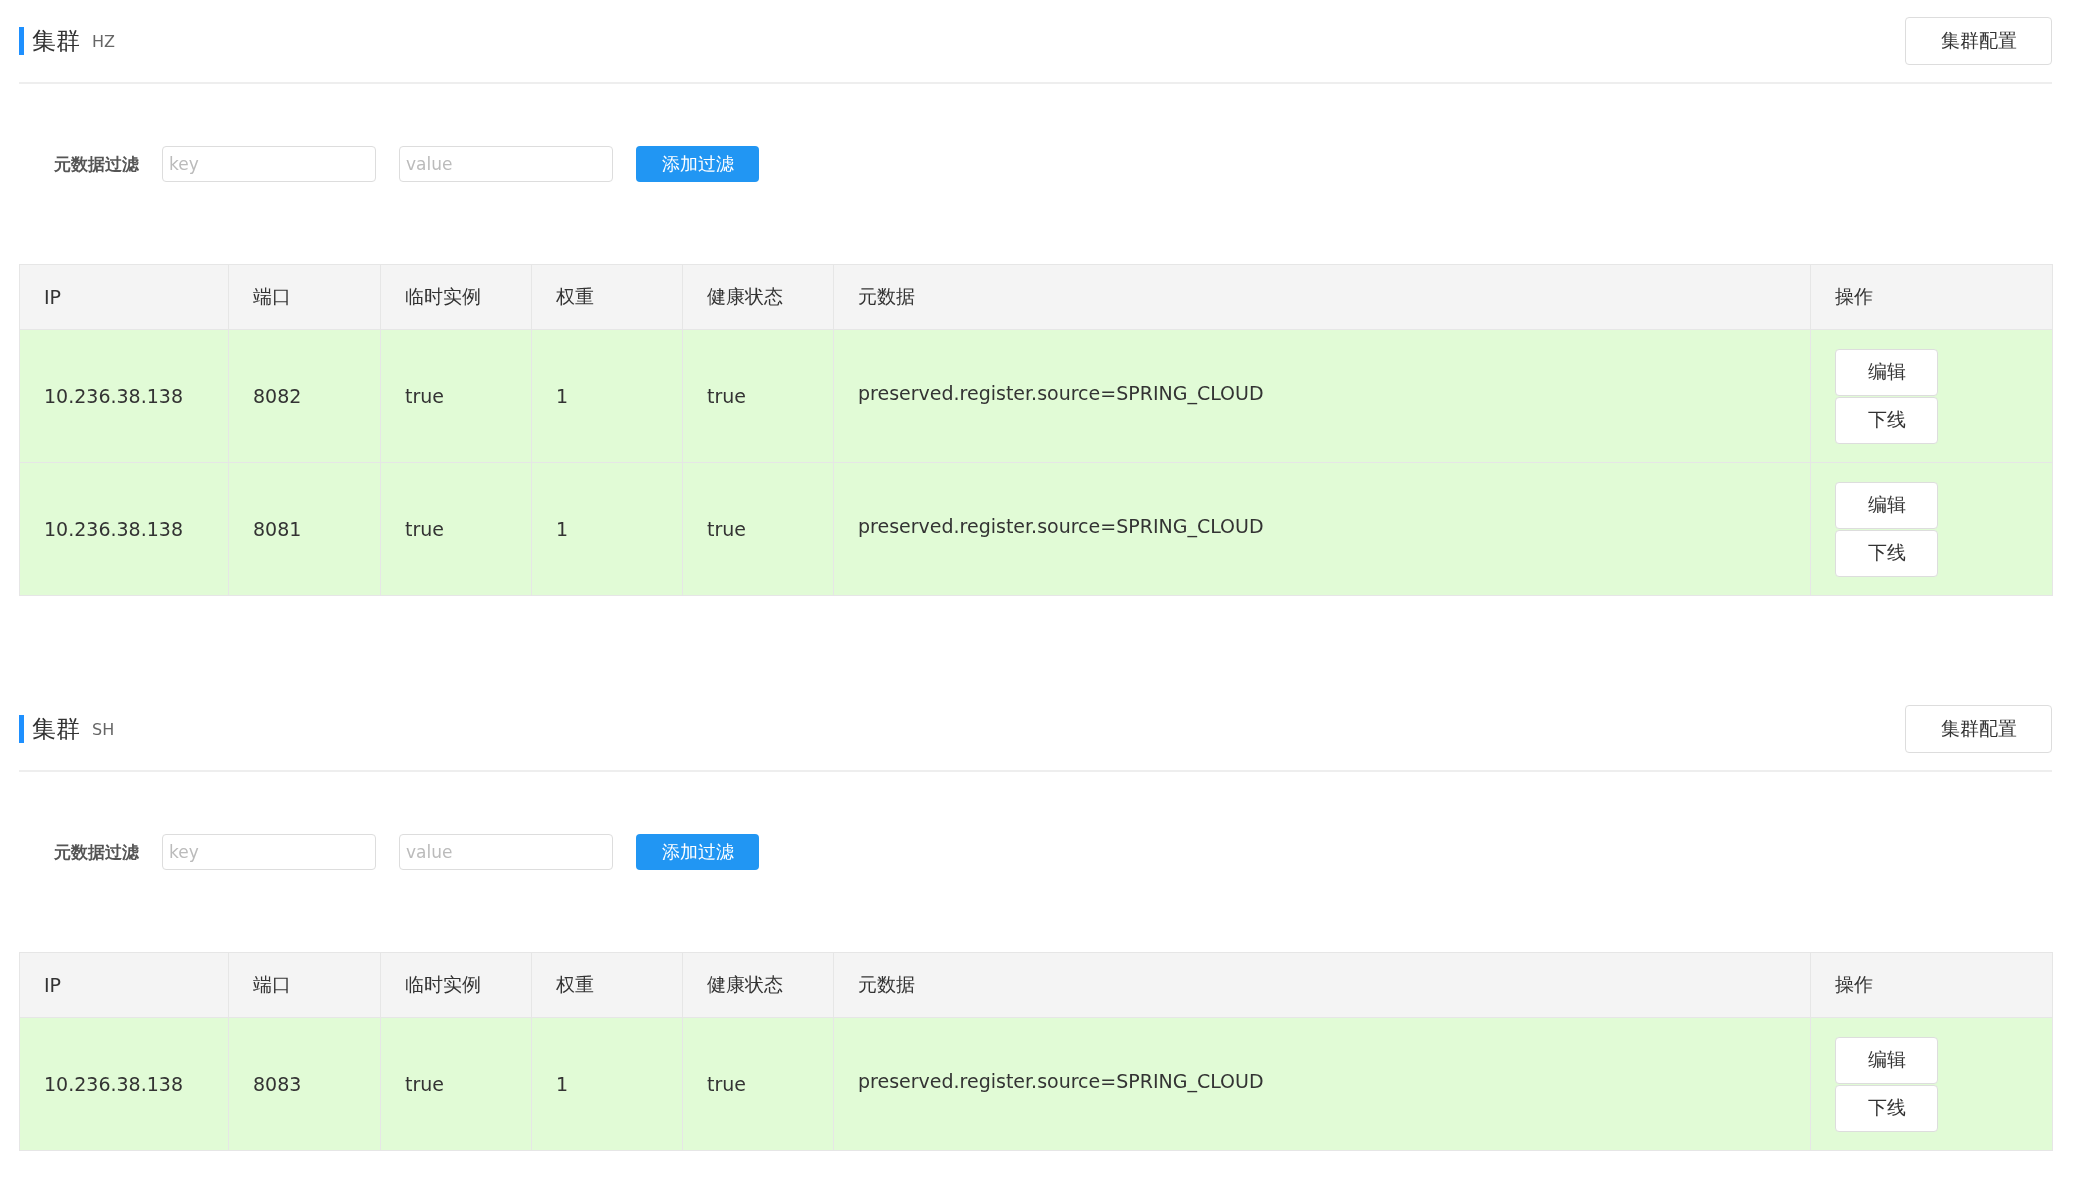 The width and height of the screenshot is (2091, 1200). Describe the element at coordinates (103, 729) in the screenshot. I see `cluster-name: SH` at that location.